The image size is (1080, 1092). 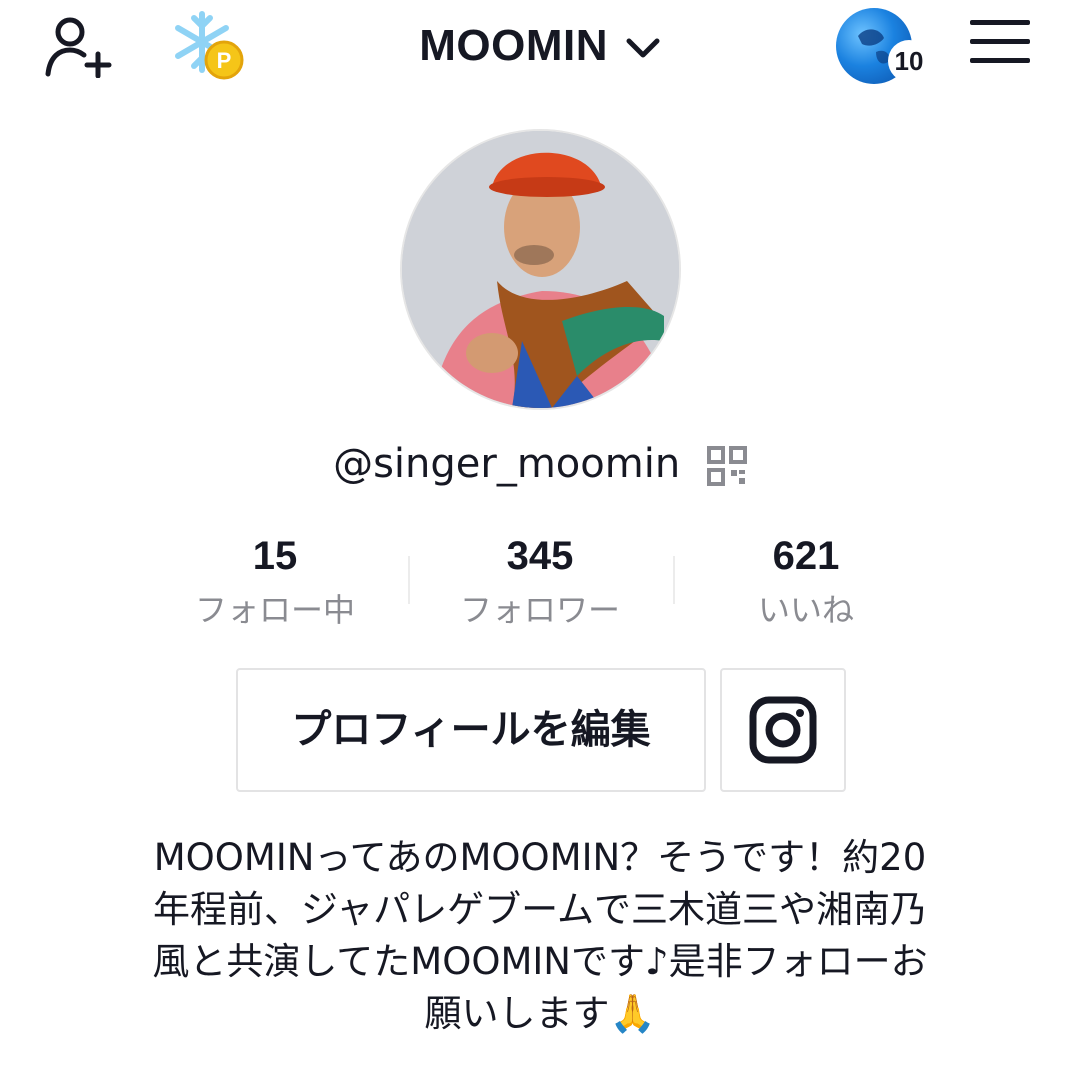 What do you see at coordinates (471, 730) in the screenshot?
I see `edit-profile-button: プロフィールを編集` at bounding box center [471, 730].